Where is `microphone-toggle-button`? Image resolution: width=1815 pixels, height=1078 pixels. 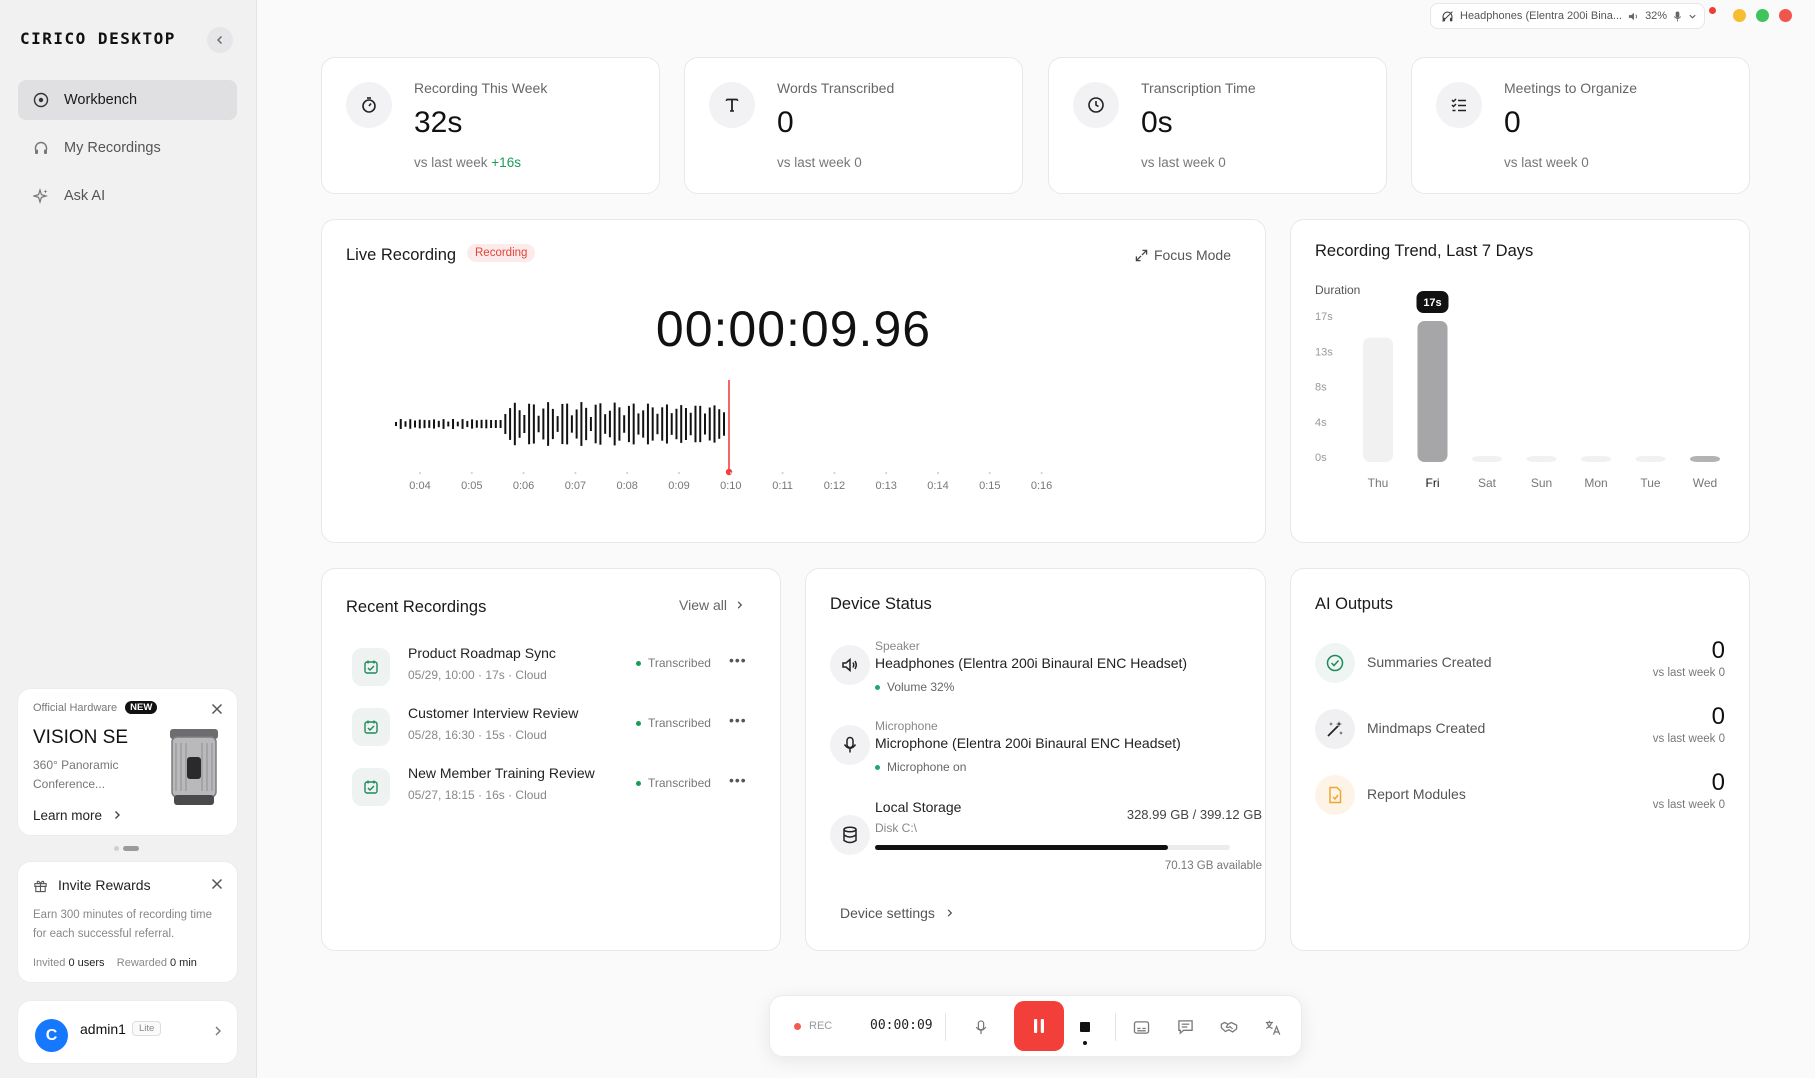
microphone-toggle-button is located at coordinates (981, 1027).